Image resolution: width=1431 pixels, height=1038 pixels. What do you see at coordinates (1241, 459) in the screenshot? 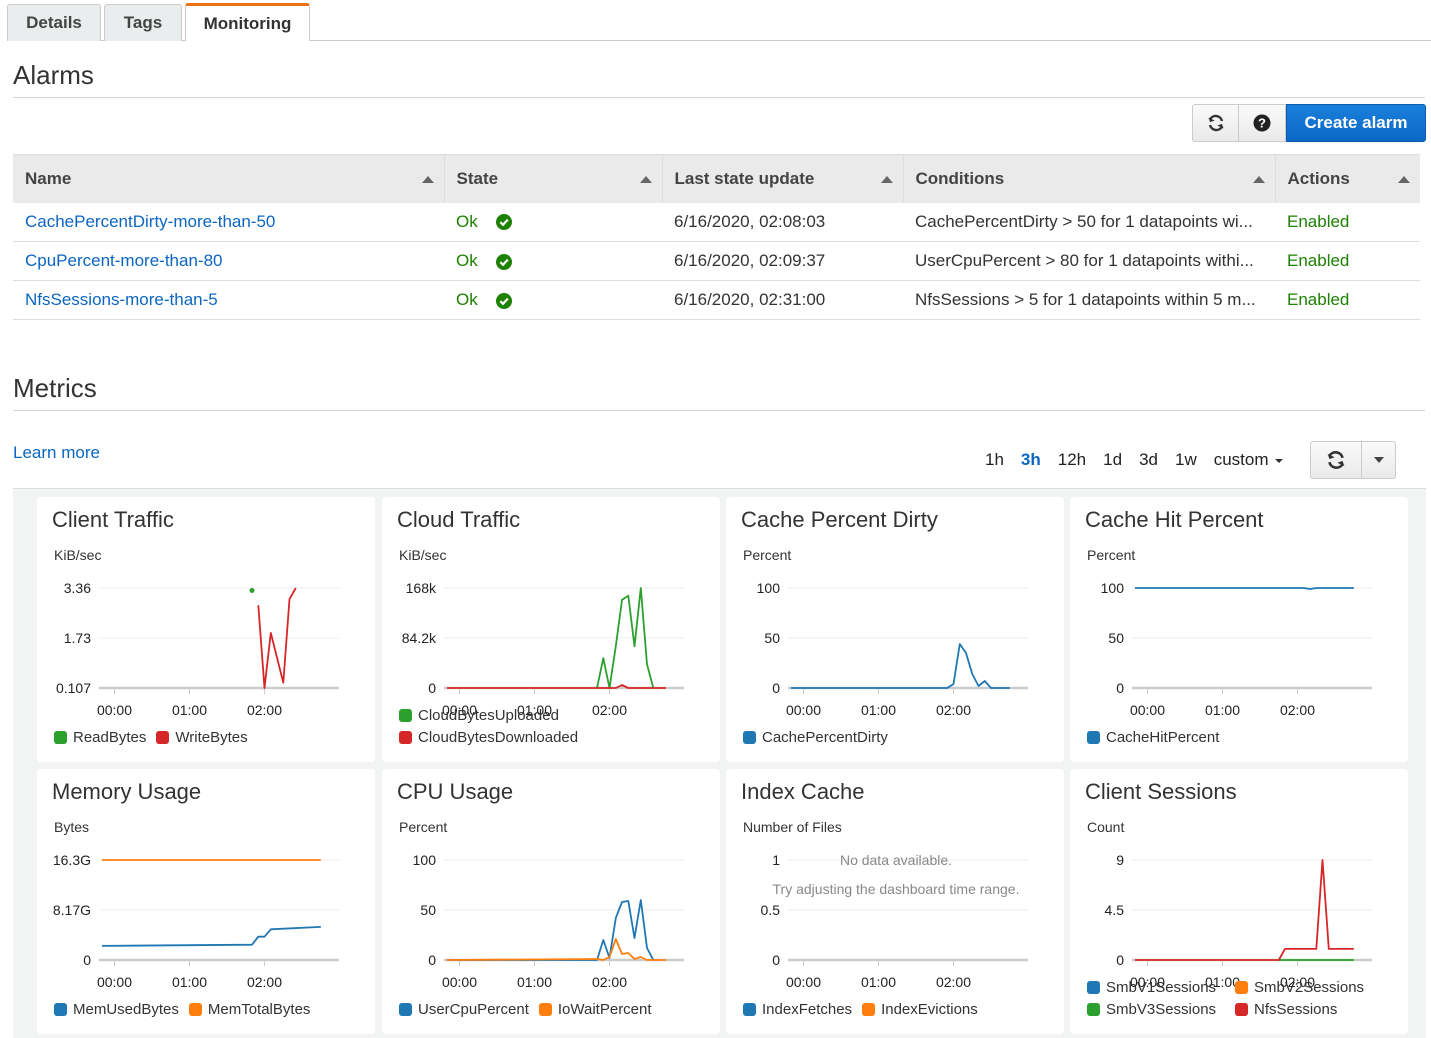
I see `range-custom-label: custom` at bounding box center [1241, 459].